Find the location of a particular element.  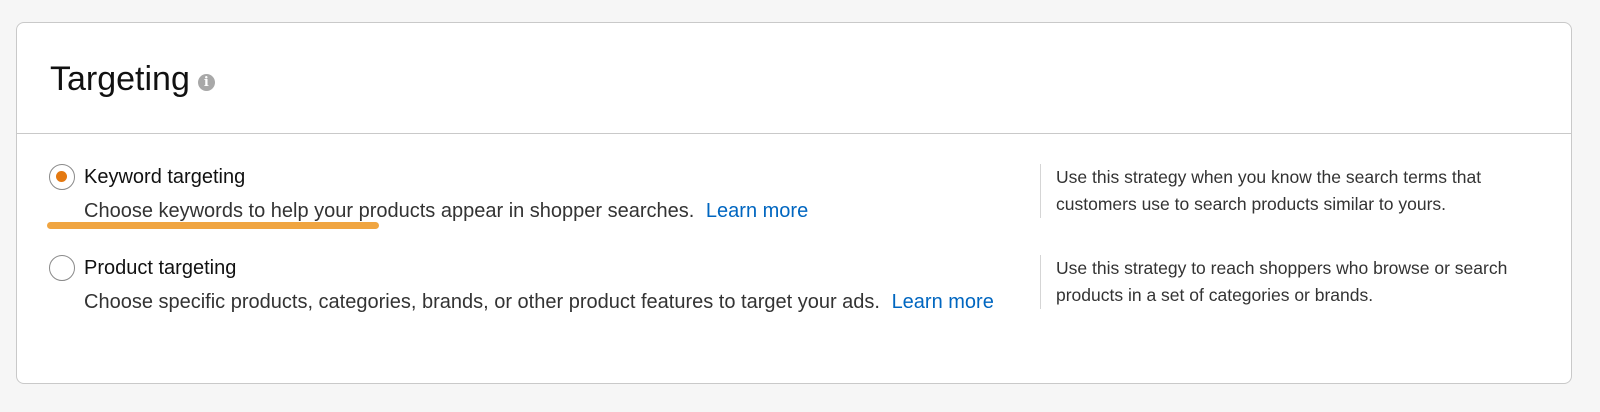

product-targeting-learn-more-link: Learn more is located at coordinates (943, 302).